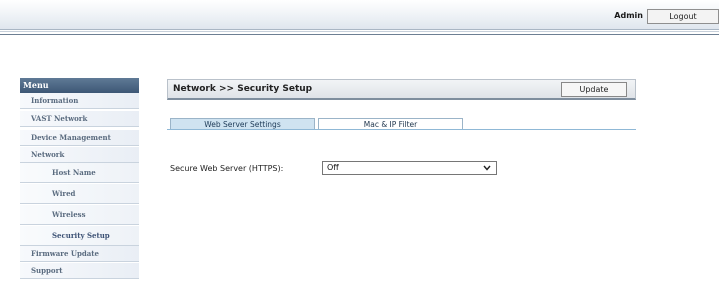 This screenshot has height=289, width=719. Describe the element at coordinates (243, 89) in the screenshot. I see `page-title: Network >> Security Setup` at that location.